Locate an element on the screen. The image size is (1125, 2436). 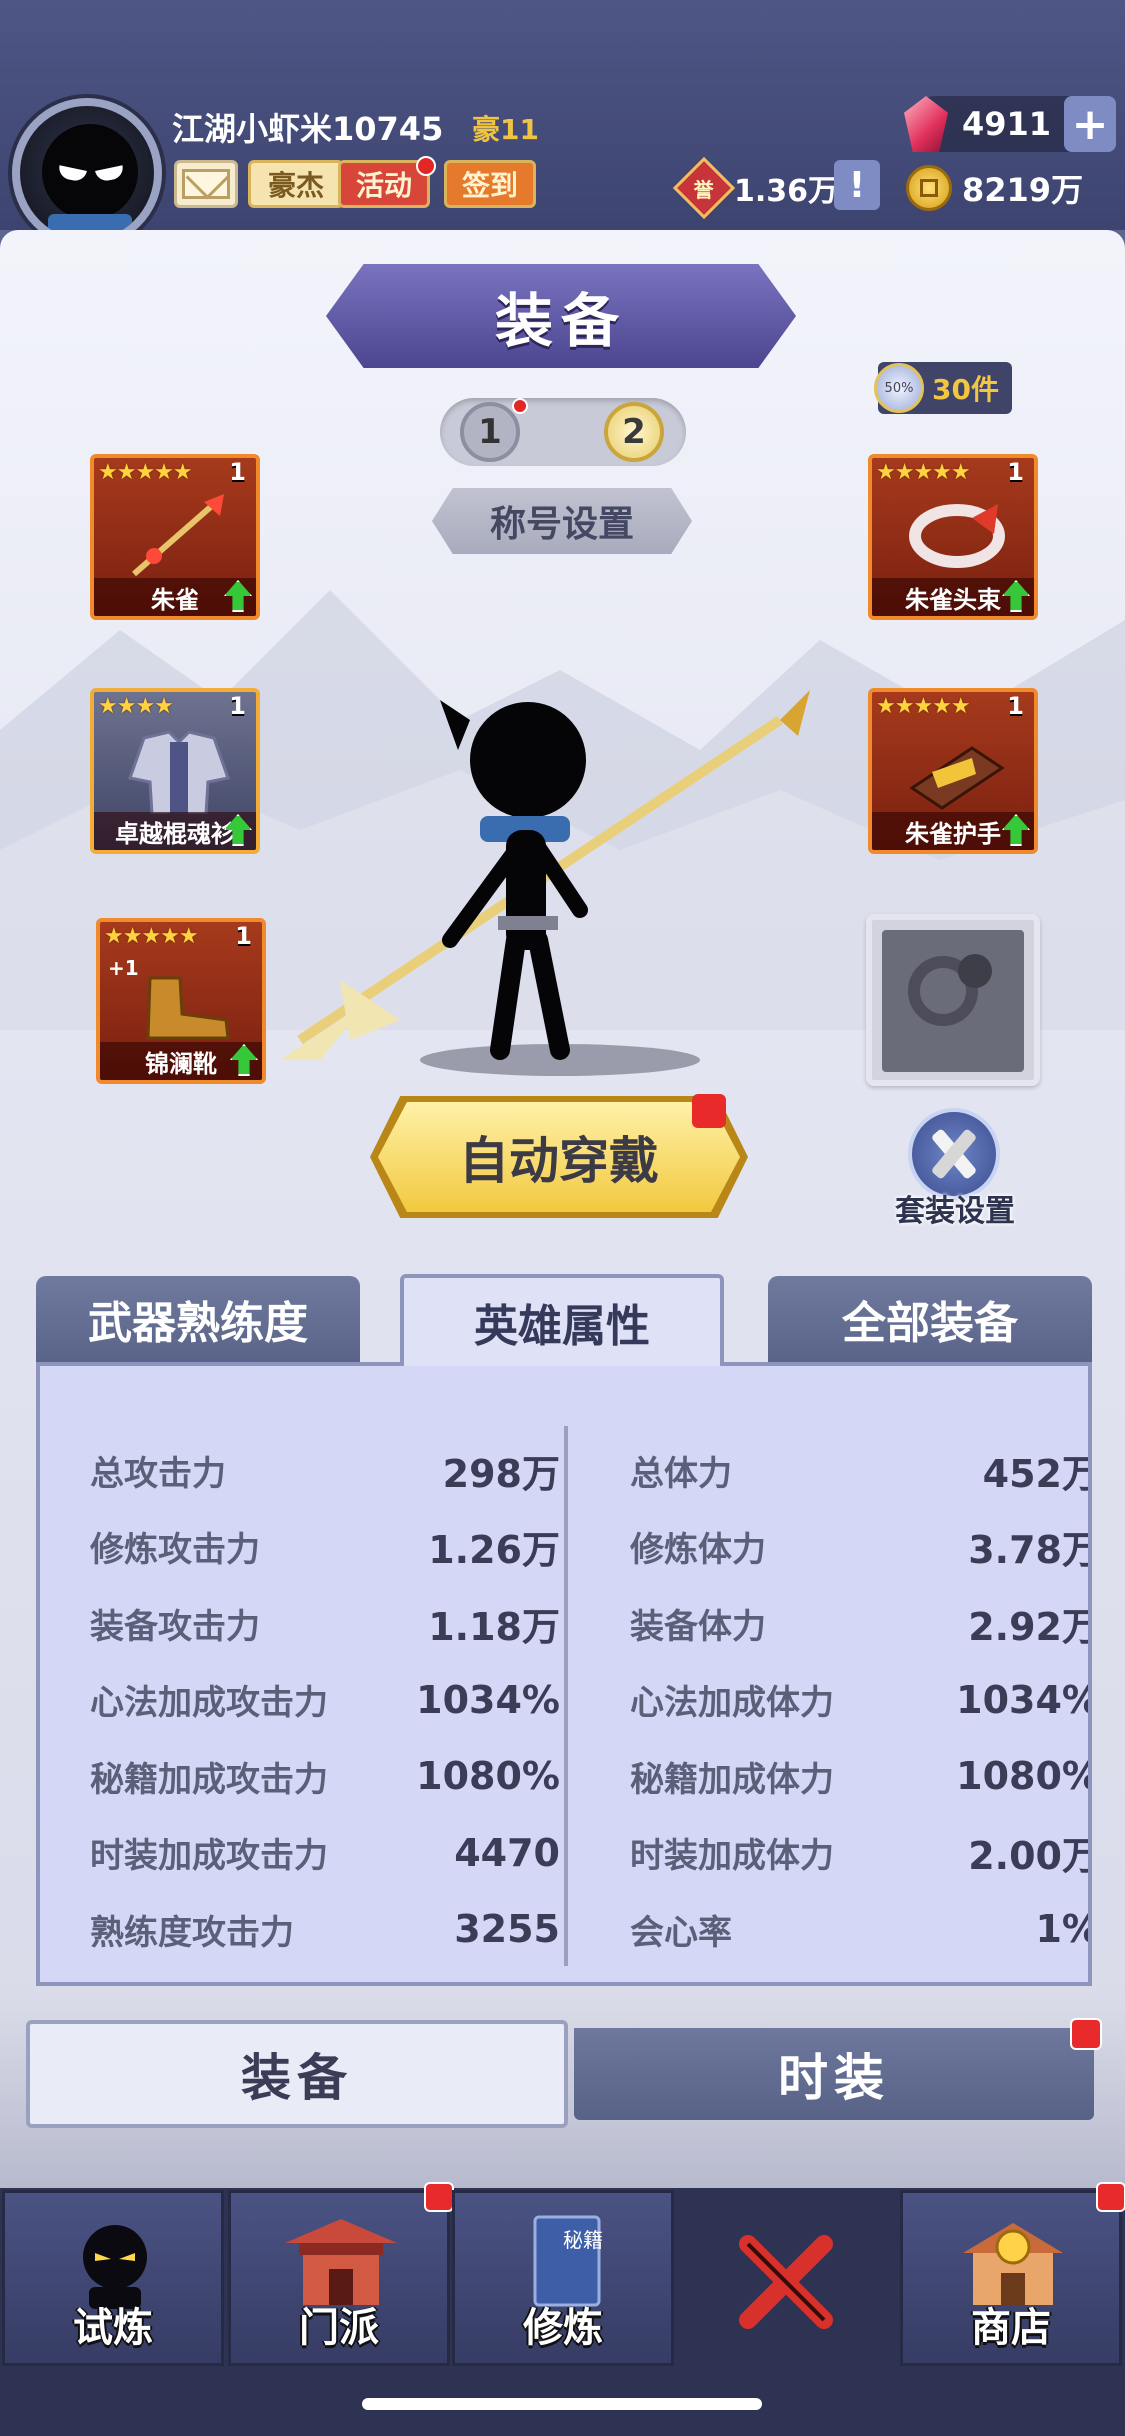
stat-value: 1.26万 is located at coordinates (494, 1550).